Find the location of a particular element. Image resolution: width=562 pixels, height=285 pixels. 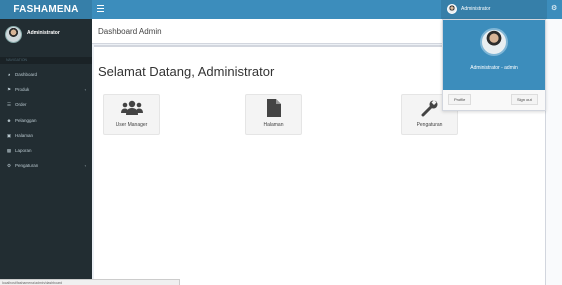

sidebar-item-label: Dashboard is located at coordinates (26, 74).